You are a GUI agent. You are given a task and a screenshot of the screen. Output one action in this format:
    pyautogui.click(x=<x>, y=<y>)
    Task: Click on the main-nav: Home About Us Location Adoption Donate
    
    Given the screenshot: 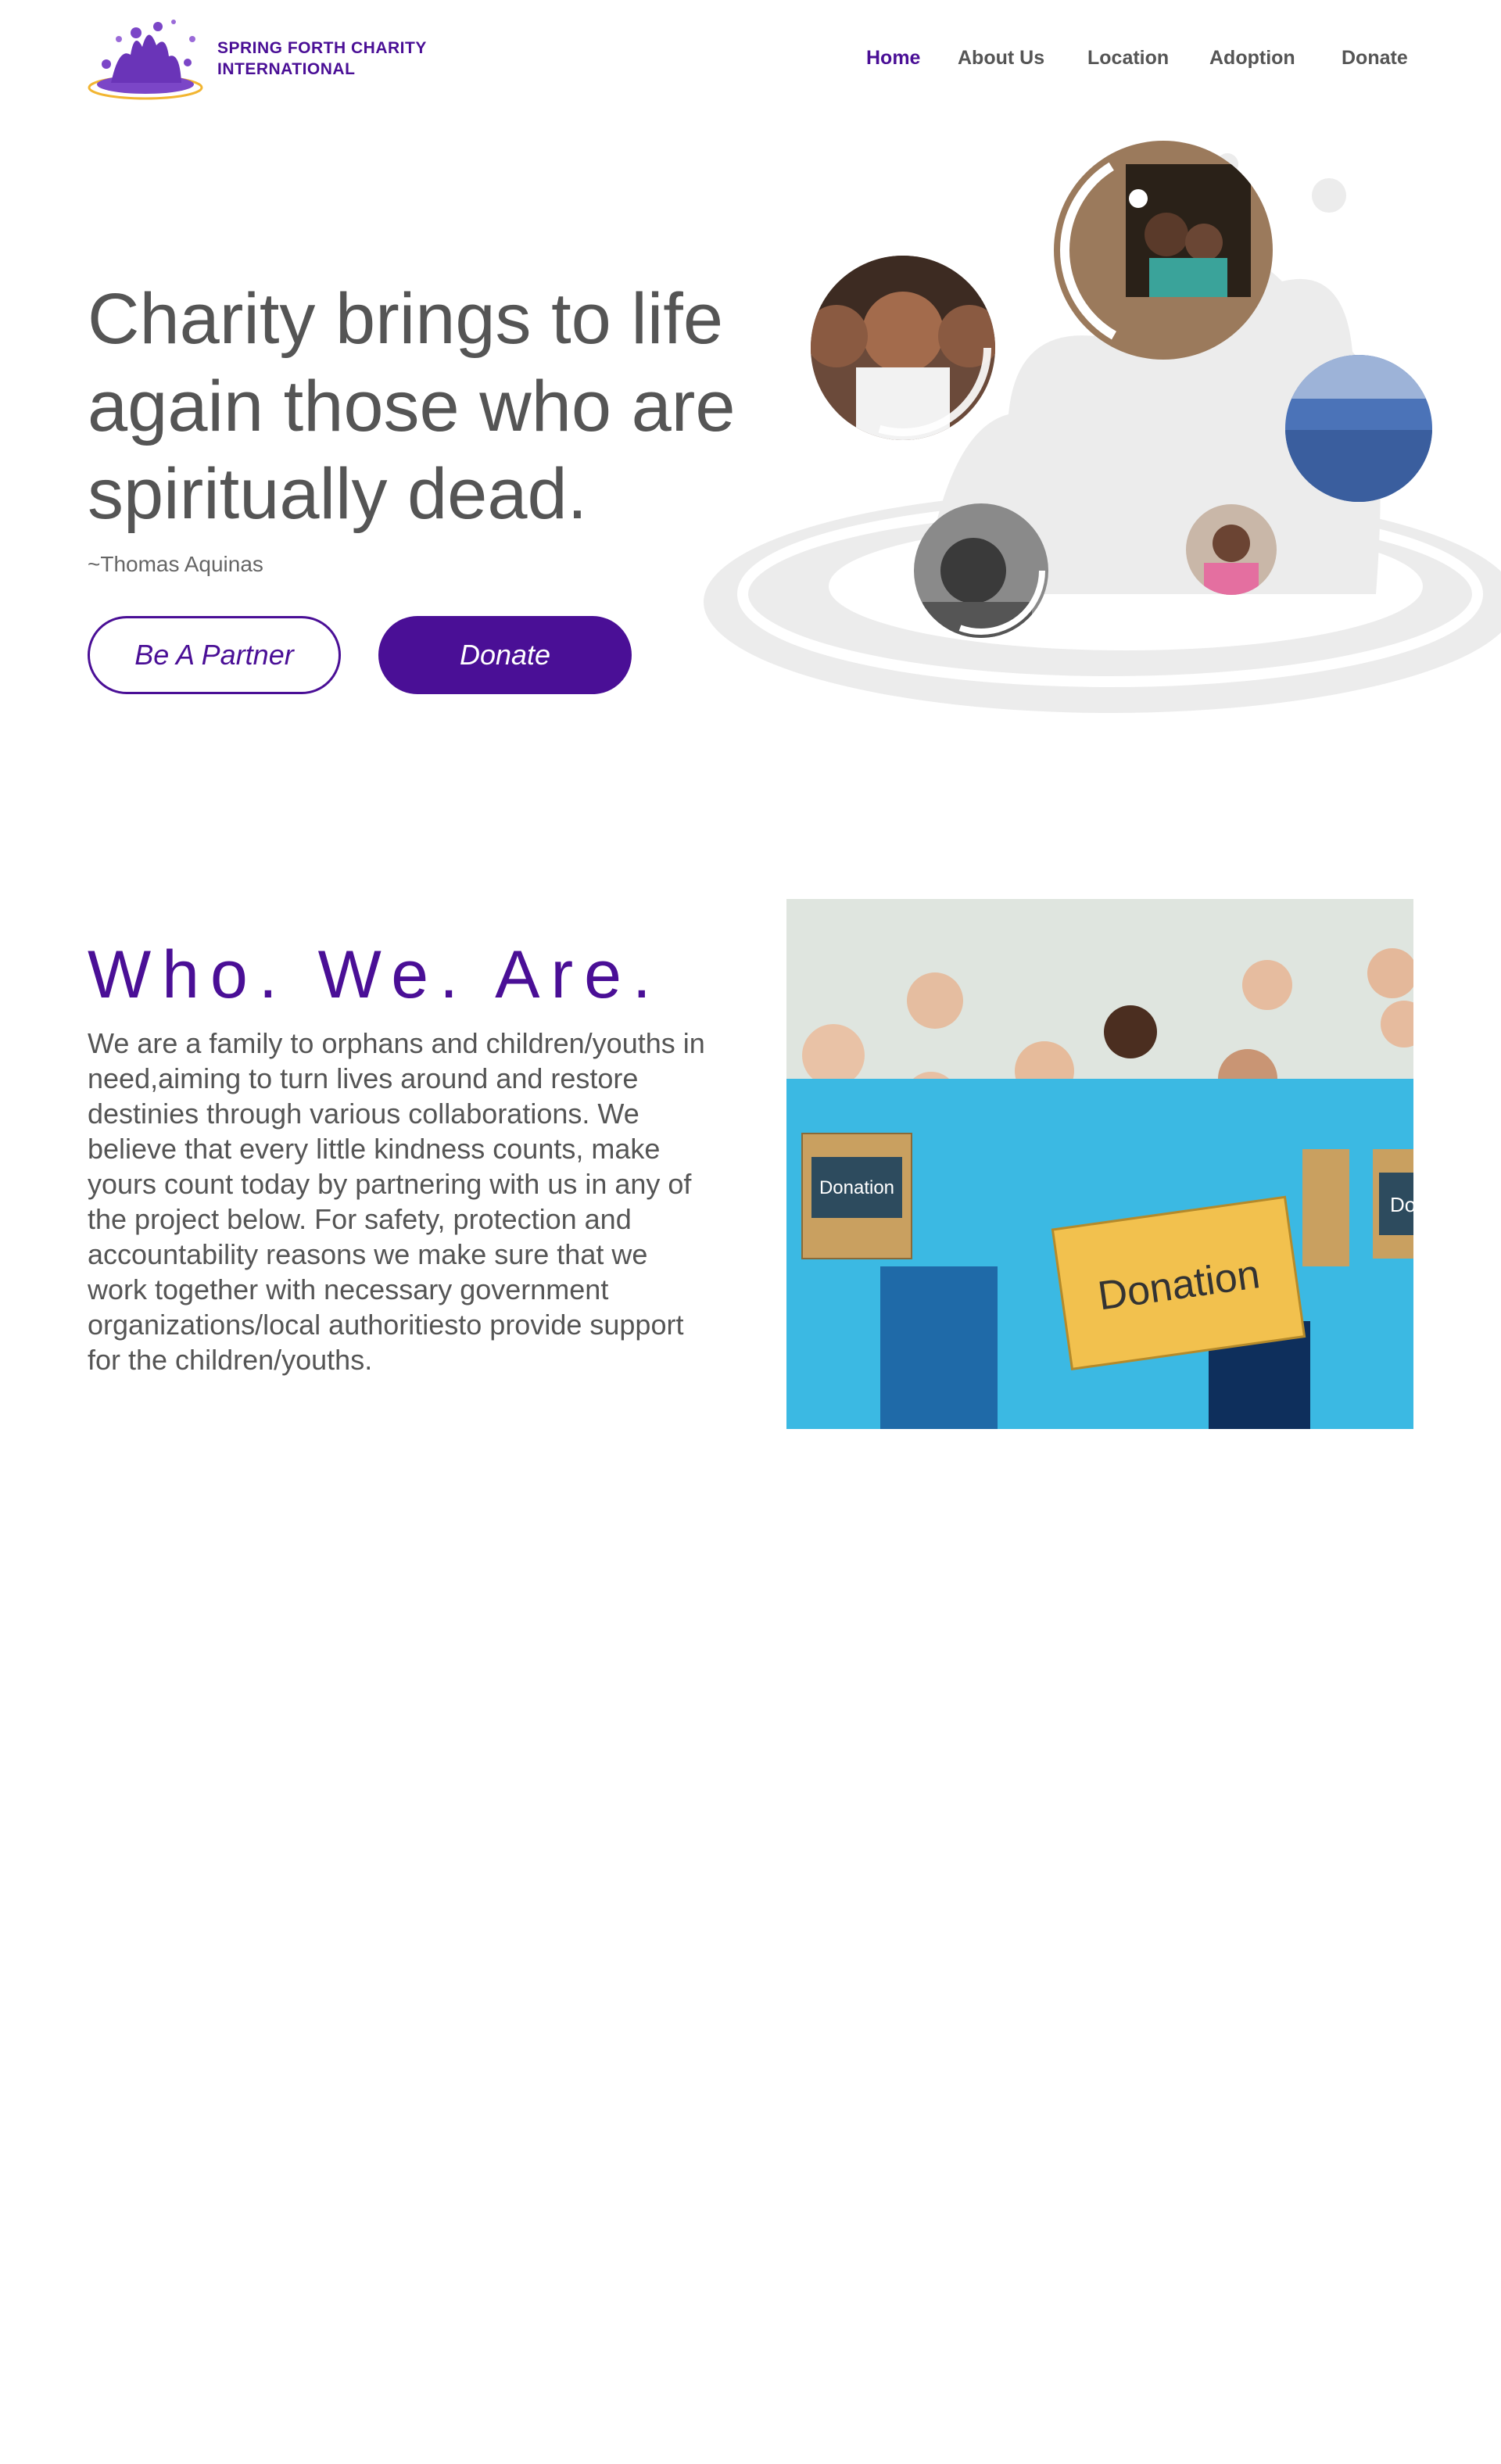 What is the action you would take?
    pyautogui.click(x=1137, y=62)
    